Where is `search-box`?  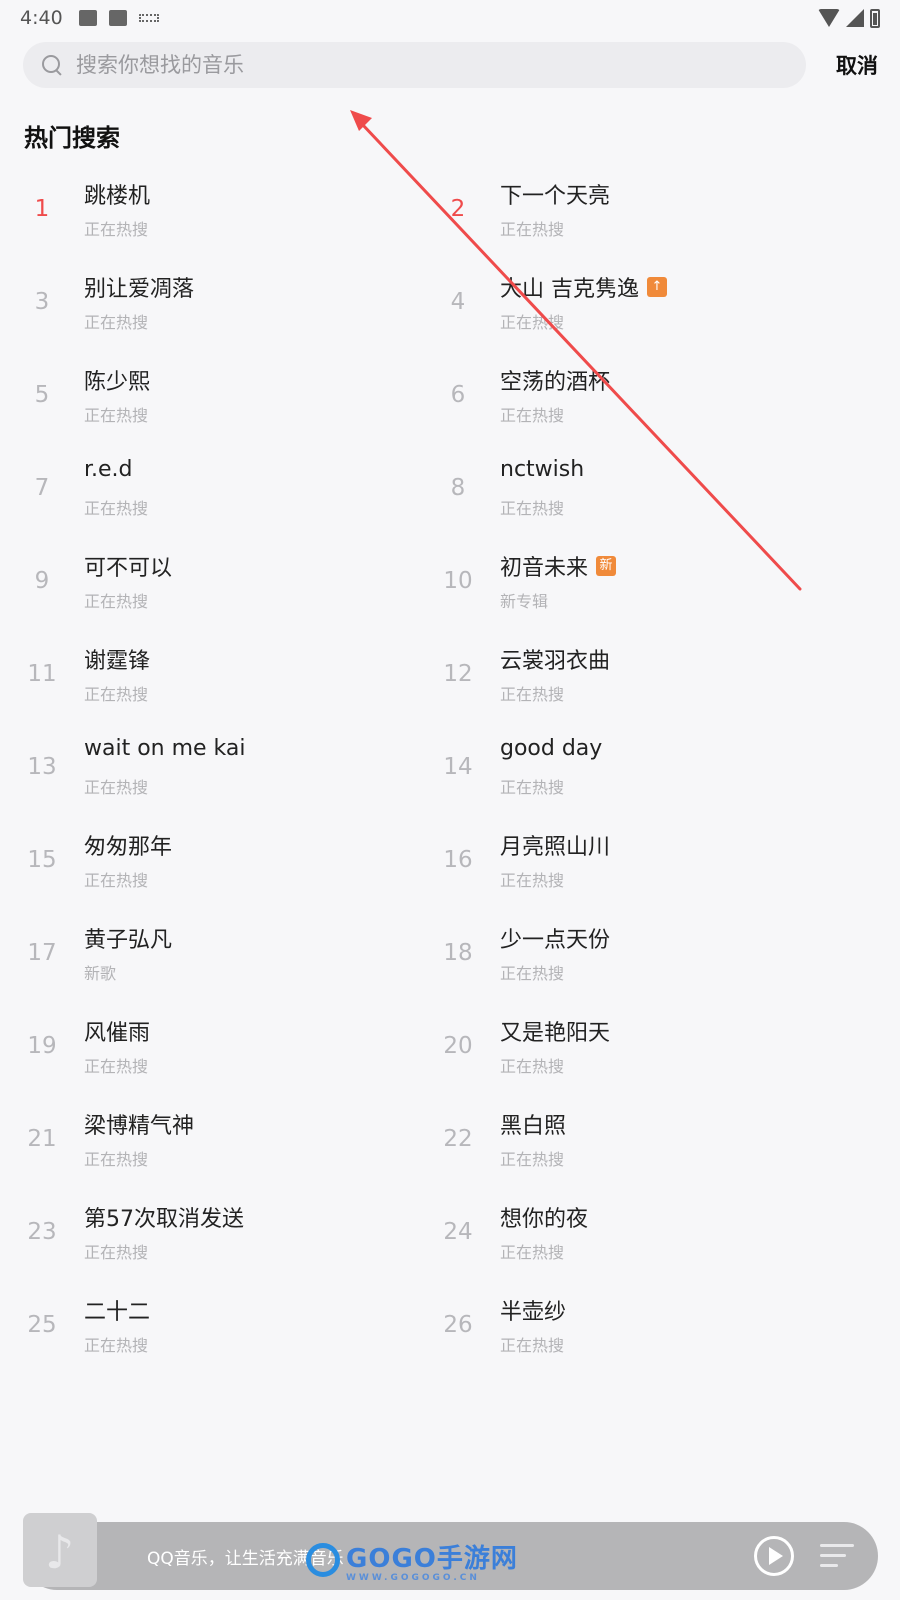
search-box is located at coordinates (414, 65).